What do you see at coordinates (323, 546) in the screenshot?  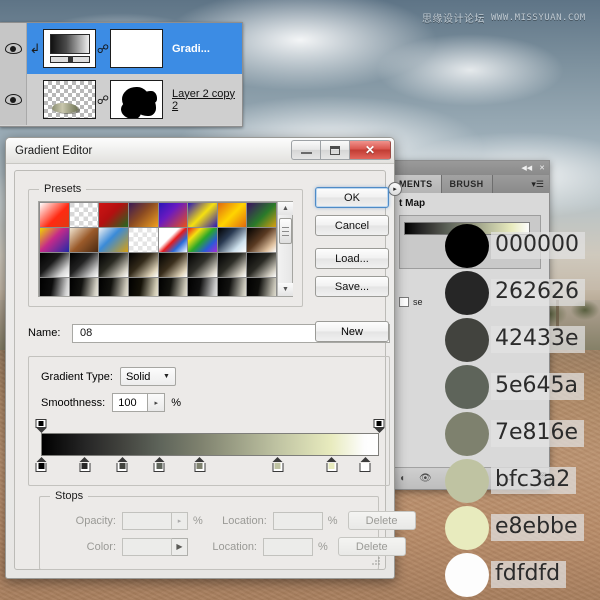 I see `color-location-unit: %` at bounding box center [323, 546].